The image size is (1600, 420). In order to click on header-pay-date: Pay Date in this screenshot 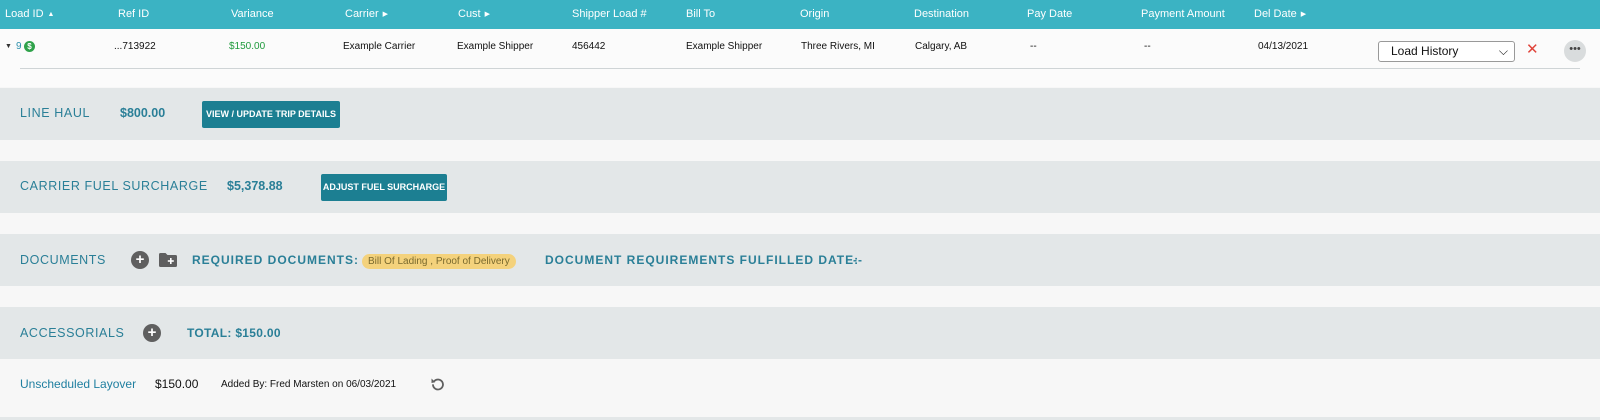, I will do `click(1049, 14)`.